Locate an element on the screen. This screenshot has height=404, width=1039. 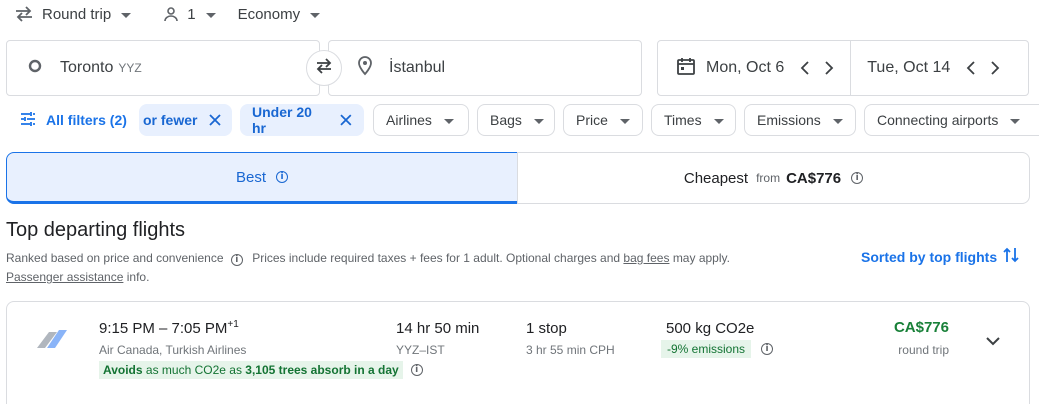
filter-connecting-airports: Connecting airports is located at coordinates (951, 120).